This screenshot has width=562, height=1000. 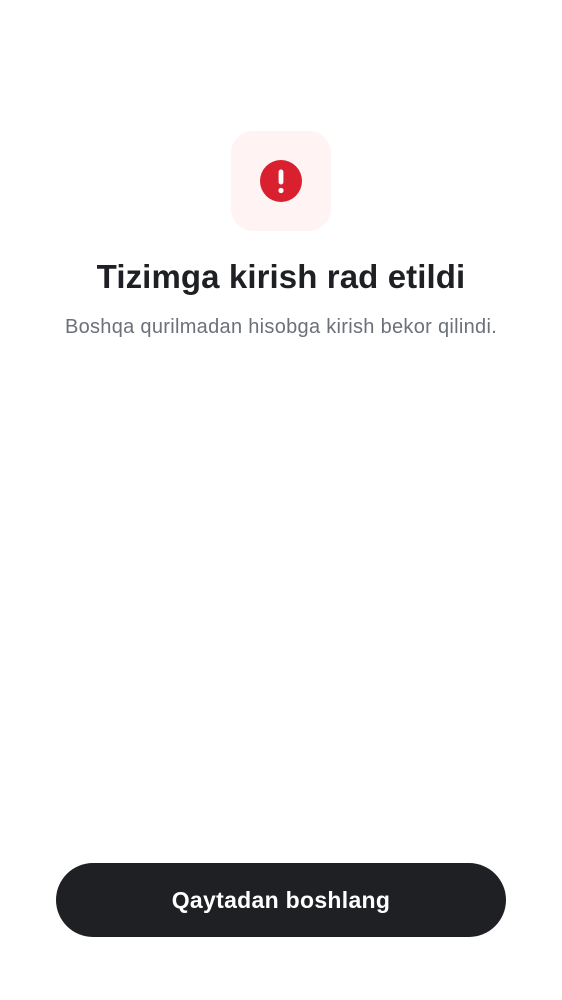 I want to click on exclamation-circle-icon, so click(x=281, y=181).